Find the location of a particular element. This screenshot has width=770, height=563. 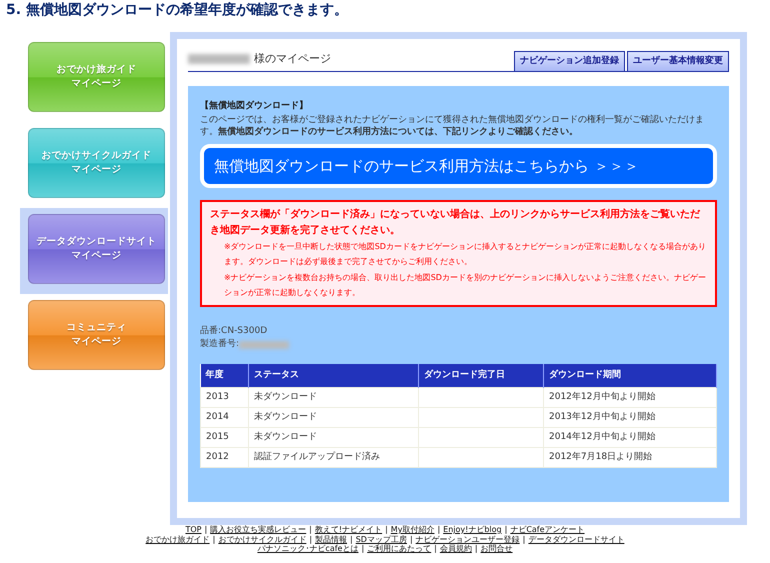

blurred-serial is located at coordinates (264, 345).